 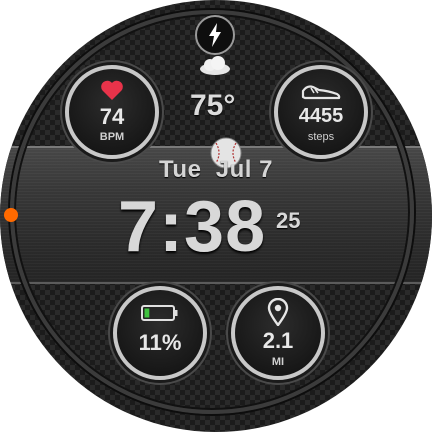 I want to click on steps-complication: 4455 steps, so click(x=321, y=112).